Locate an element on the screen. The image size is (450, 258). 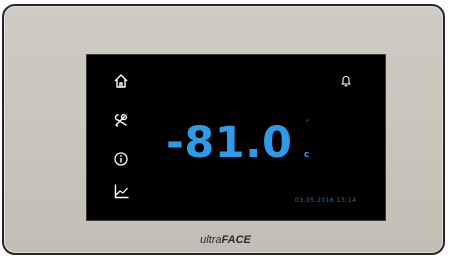
brand-logo: ultraFACE is located at coordinates (225, 240).